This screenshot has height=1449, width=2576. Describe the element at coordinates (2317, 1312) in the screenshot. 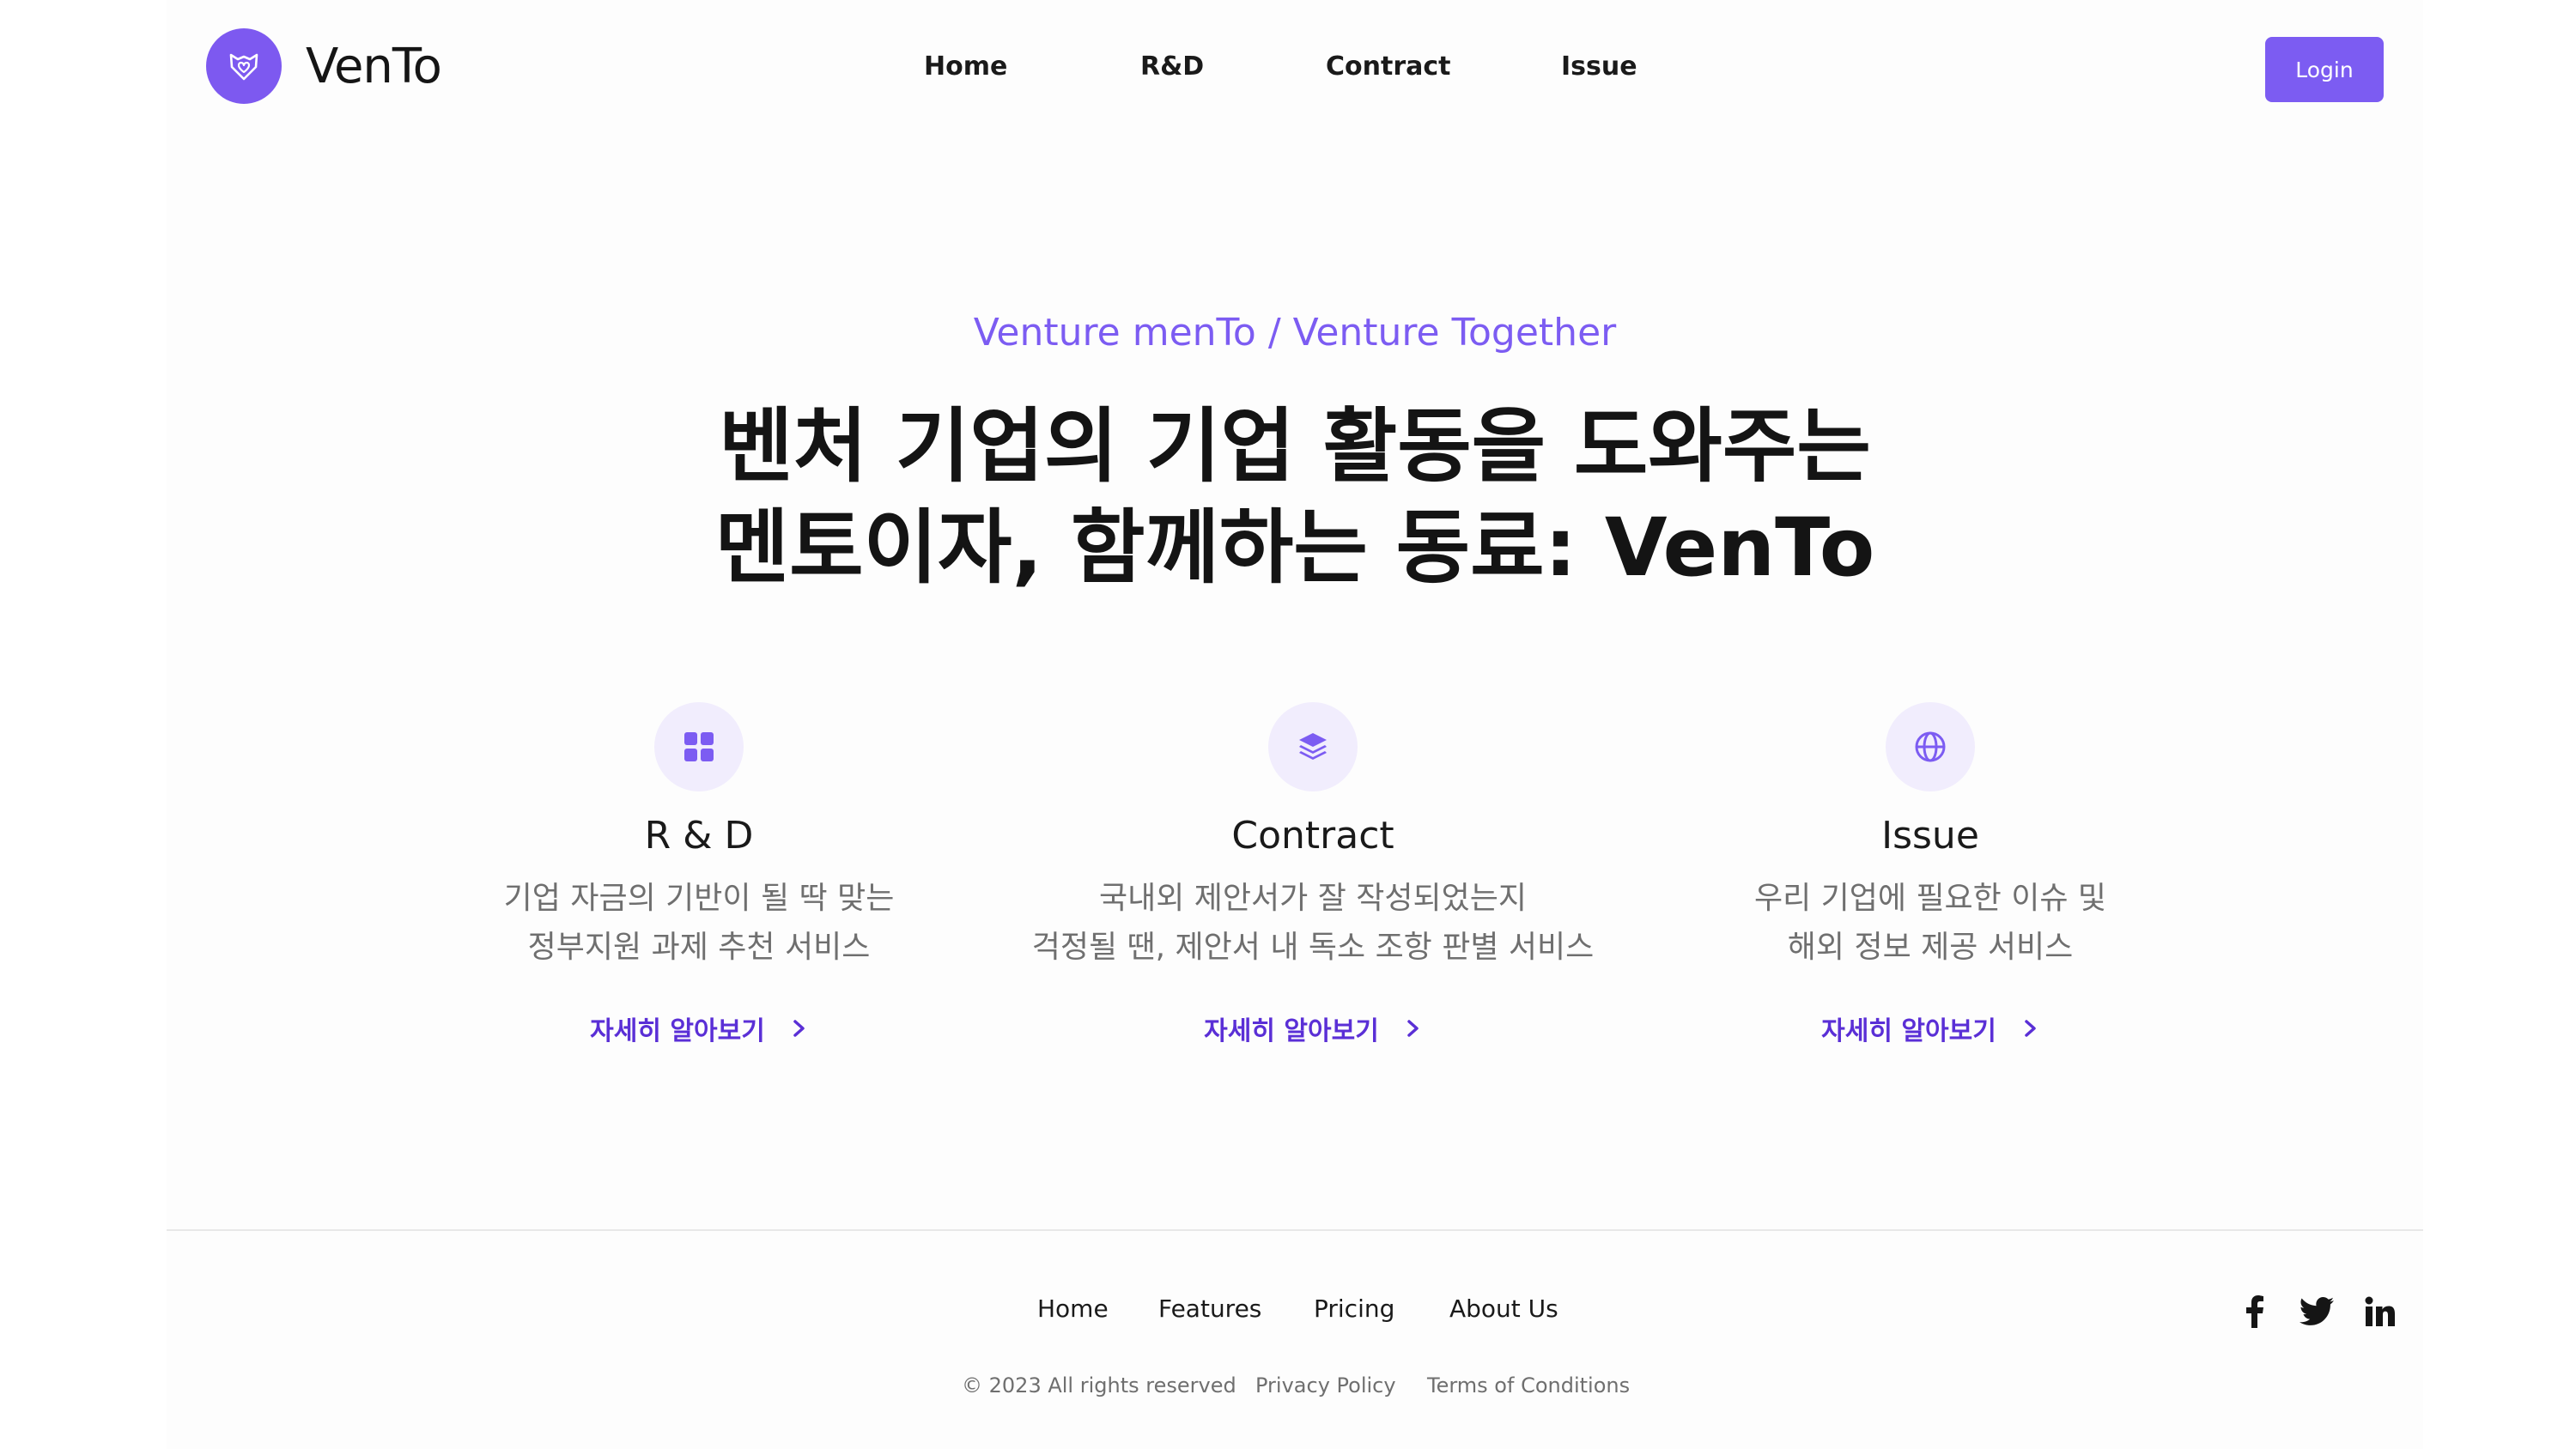

I see `twitter-icon` at that location.